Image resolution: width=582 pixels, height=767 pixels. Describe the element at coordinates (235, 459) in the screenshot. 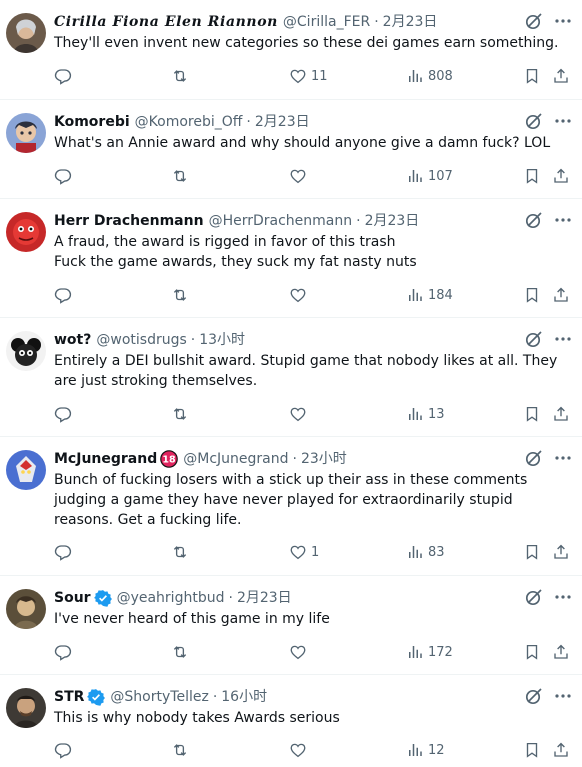

I see `user-handle: @McJunegrand` at that location.